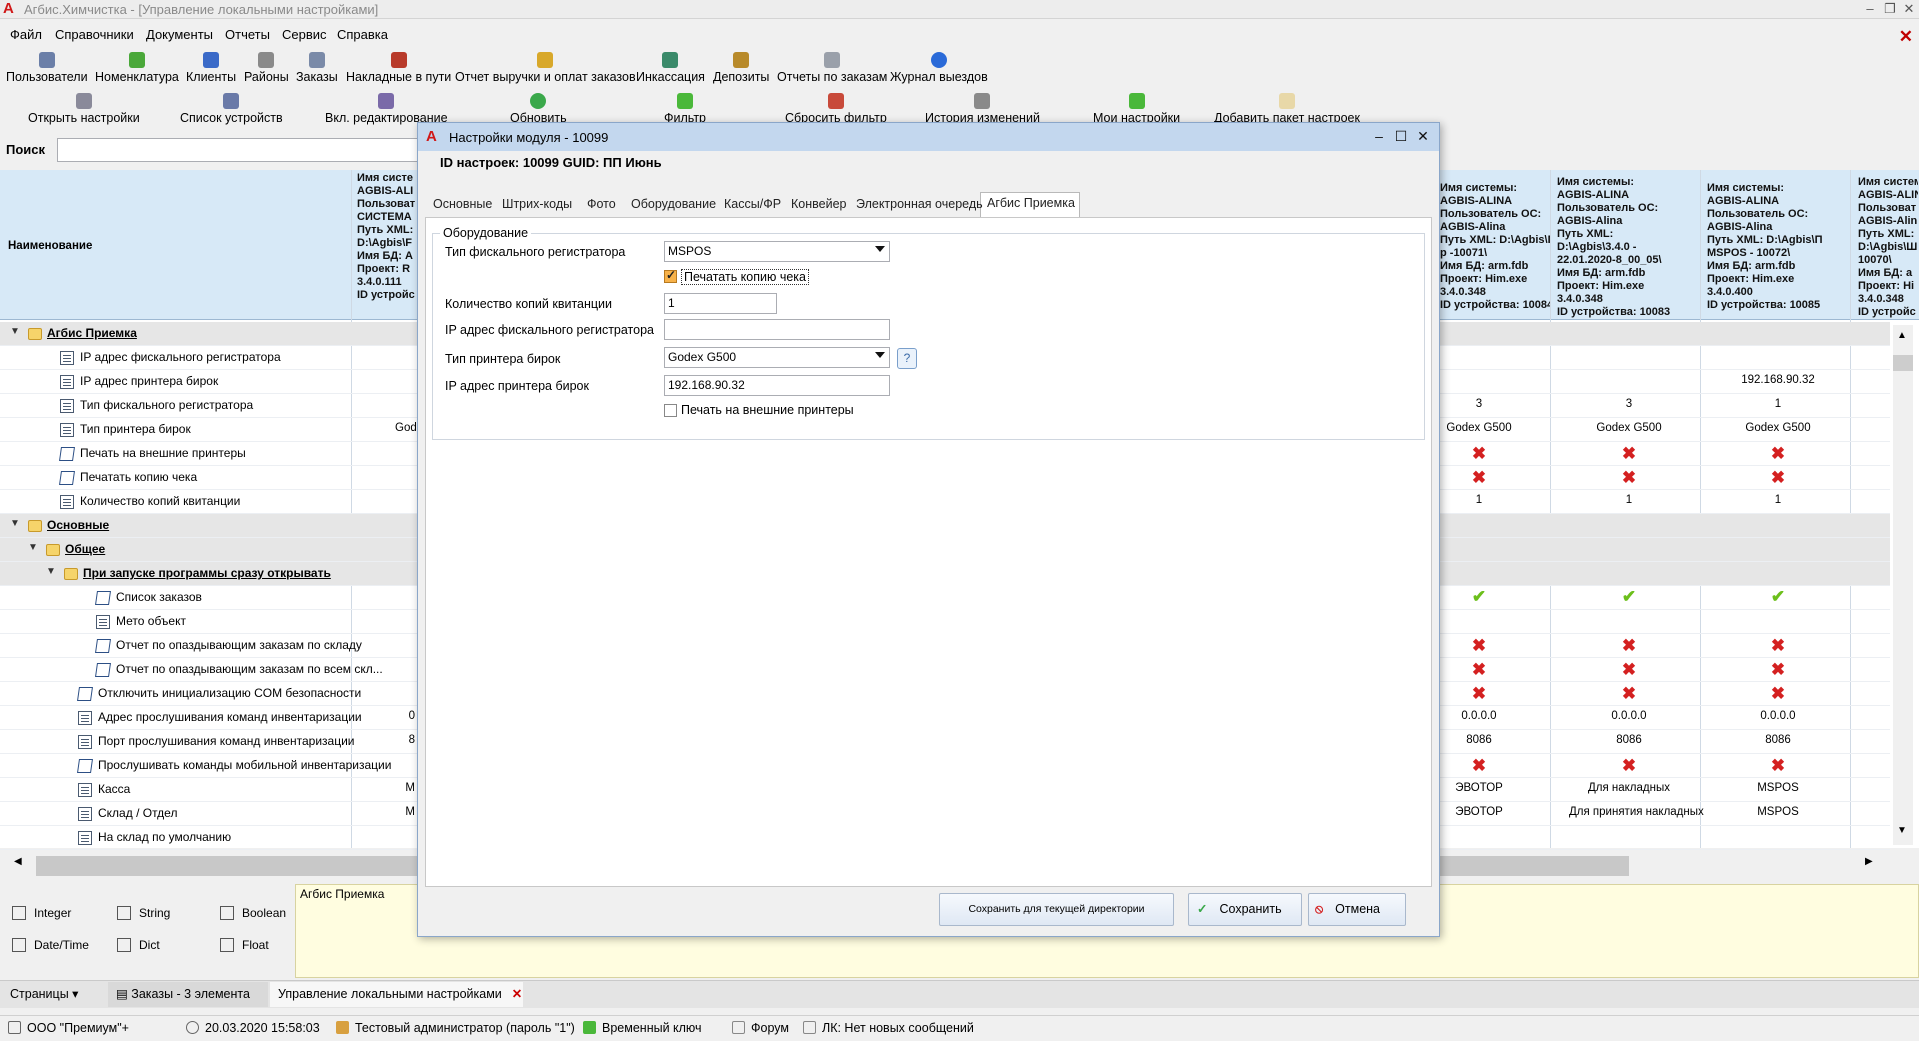  Describe the element at coordinates (777, 385) in the screenshot. I see `printer-ip-input: 192.168.90.32` at that location.